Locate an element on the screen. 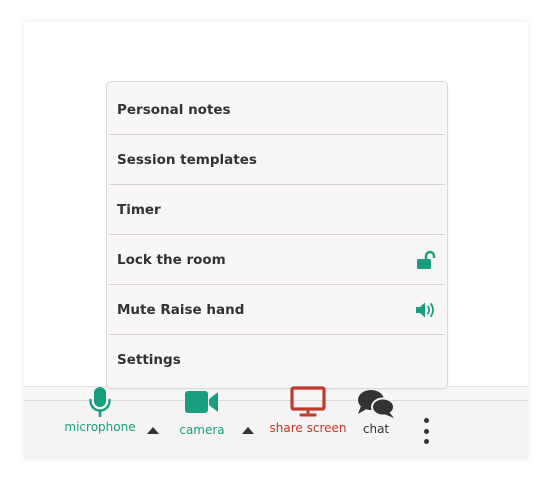 The width and height of the screenshot is (553, 479). share-screen-button: share screen is located at coordinates (308, 410).